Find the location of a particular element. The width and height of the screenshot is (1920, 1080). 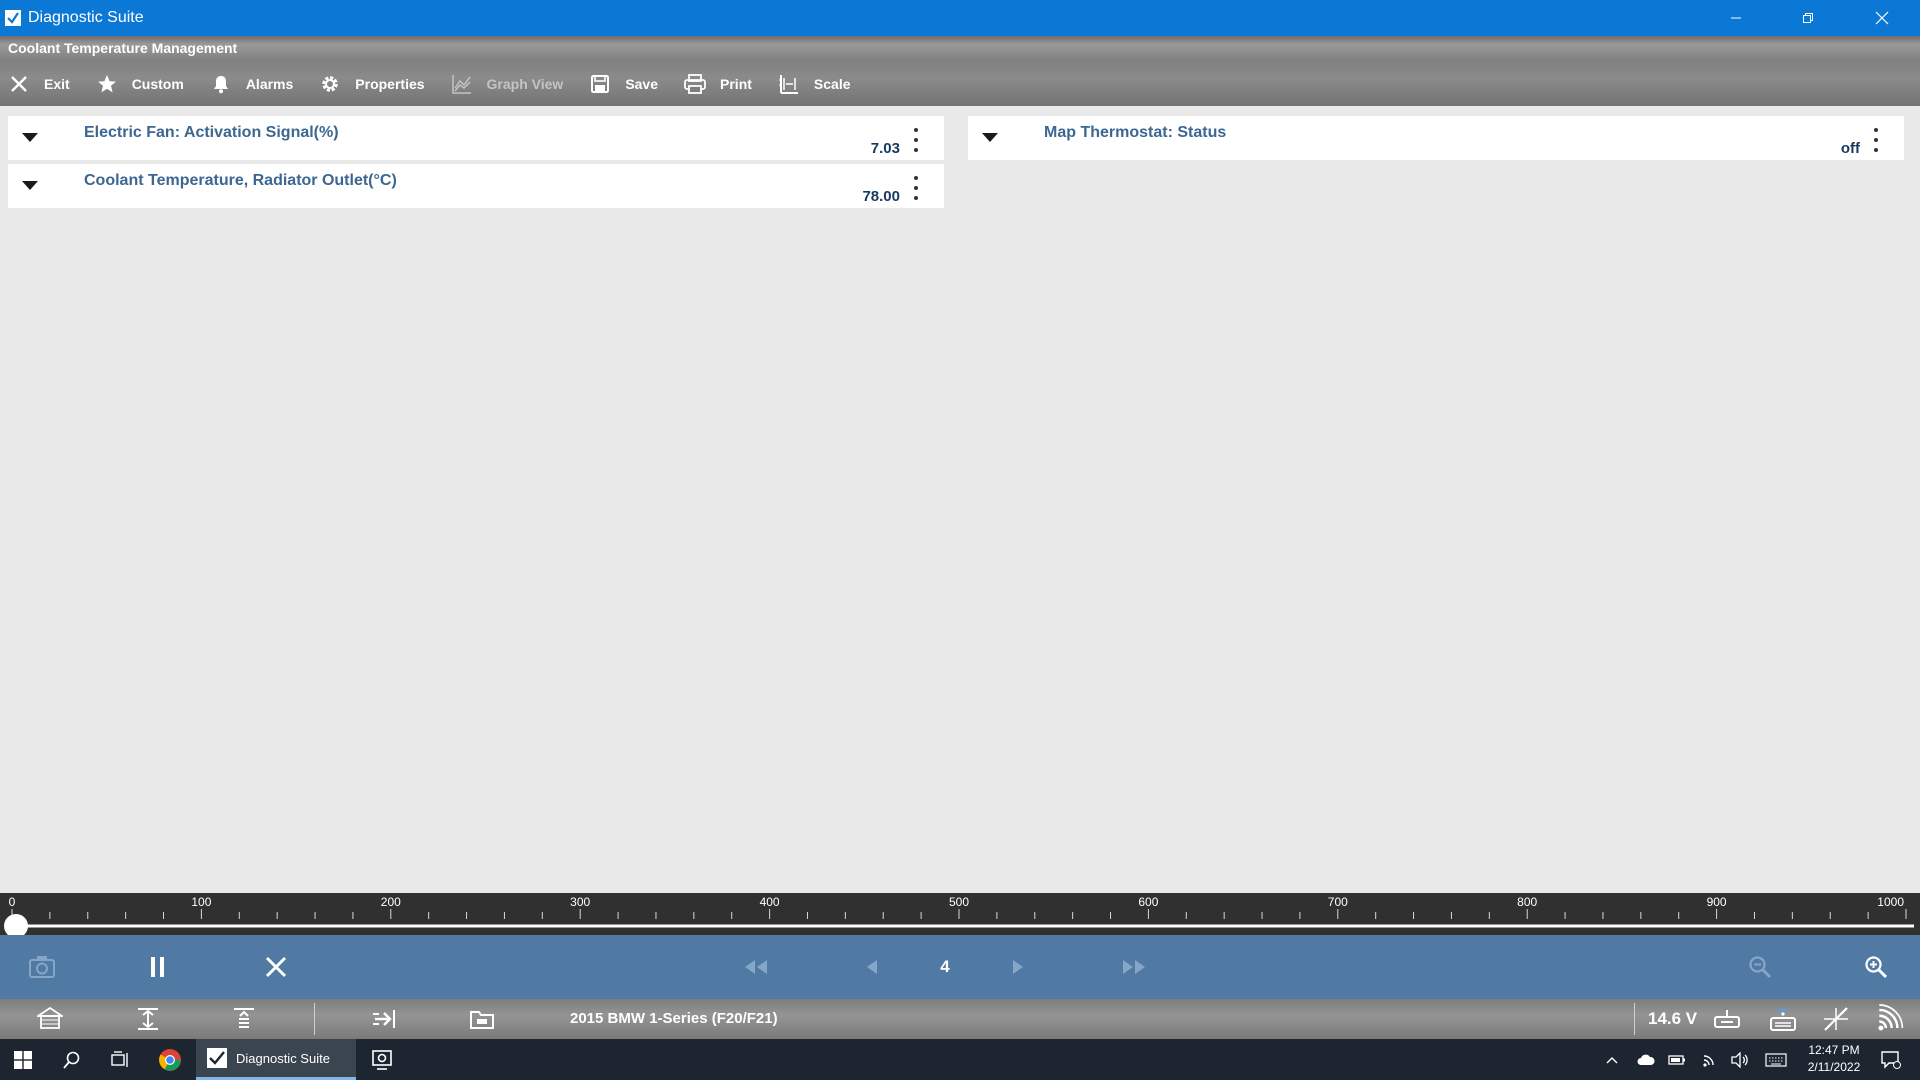

pause-button is located at coordinates (158, 967).